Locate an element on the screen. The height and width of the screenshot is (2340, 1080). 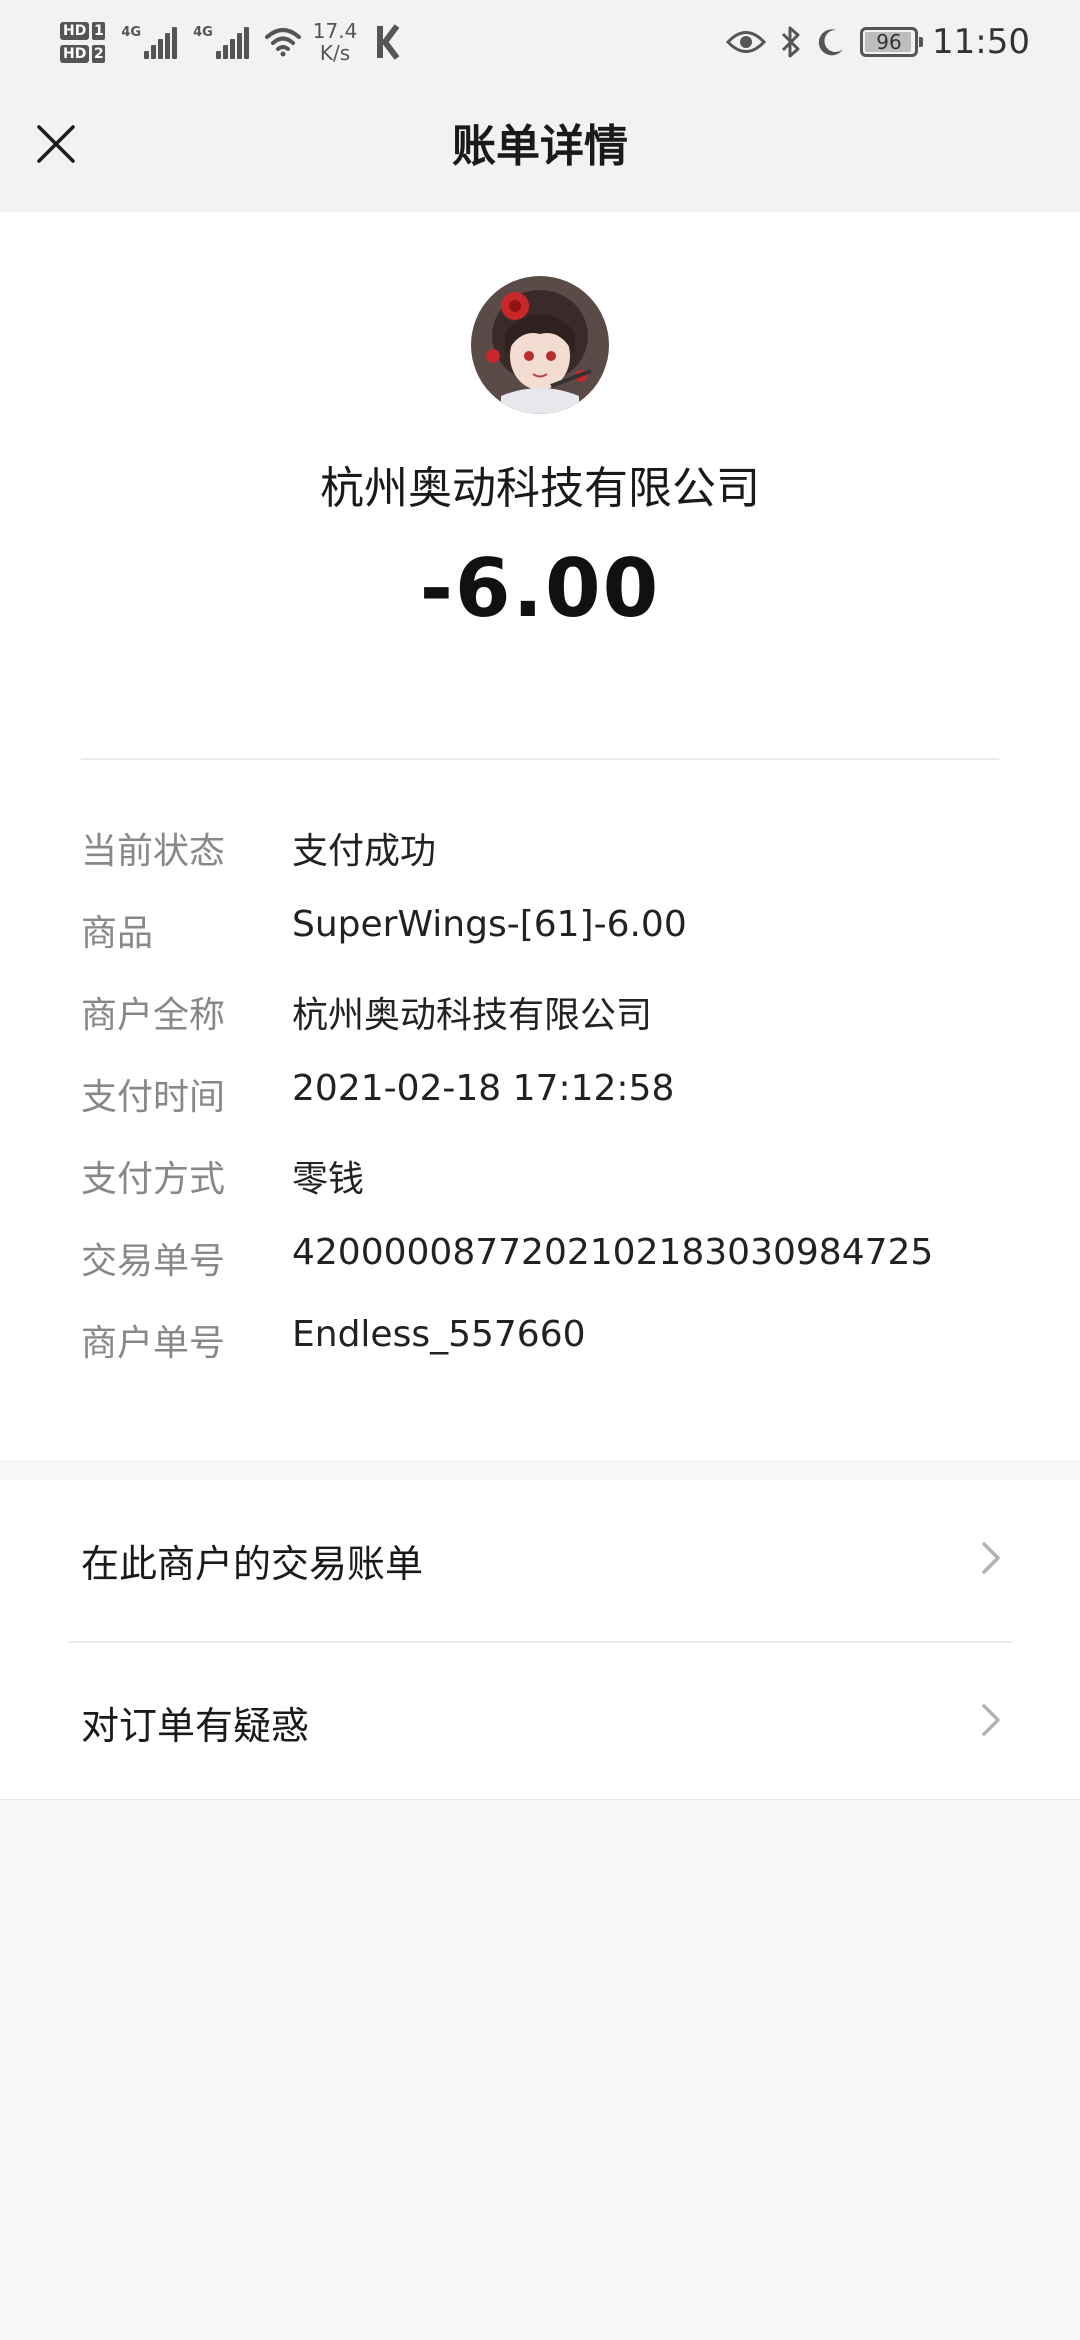
merchant-name: 杭州奥动科技有限公司 is located at coordinates (540, 488).